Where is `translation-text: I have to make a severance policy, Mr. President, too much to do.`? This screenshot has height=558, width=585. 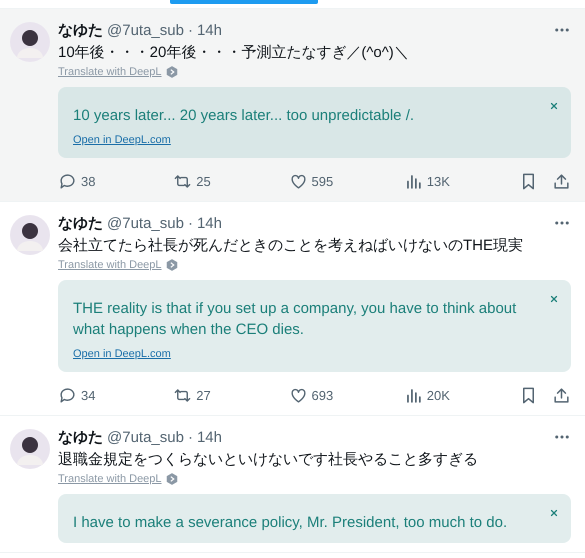 translation-text: I have to make a severance policy, Mr. President, too much to do. is located at coordinates (290, 523).